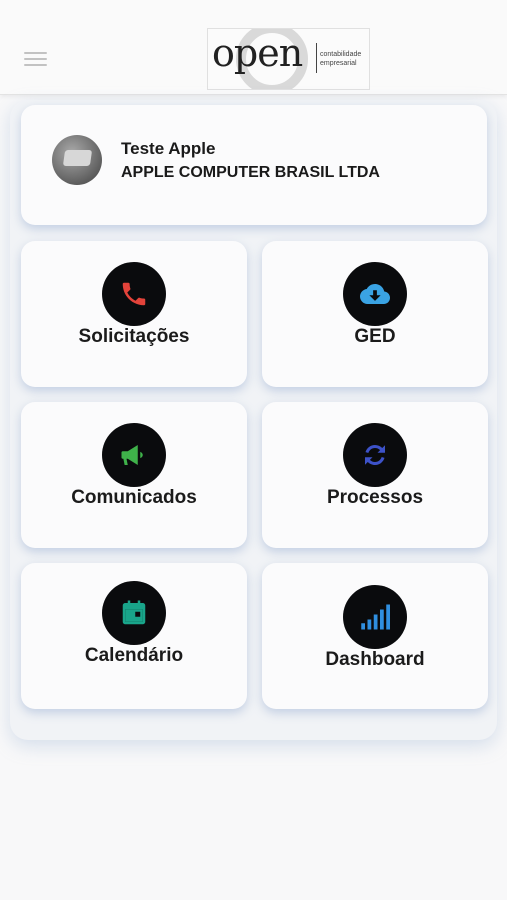  Describe the element at coordinates (35, 60) in the screenshot. I see `hamburger-menu-icon` at that location.